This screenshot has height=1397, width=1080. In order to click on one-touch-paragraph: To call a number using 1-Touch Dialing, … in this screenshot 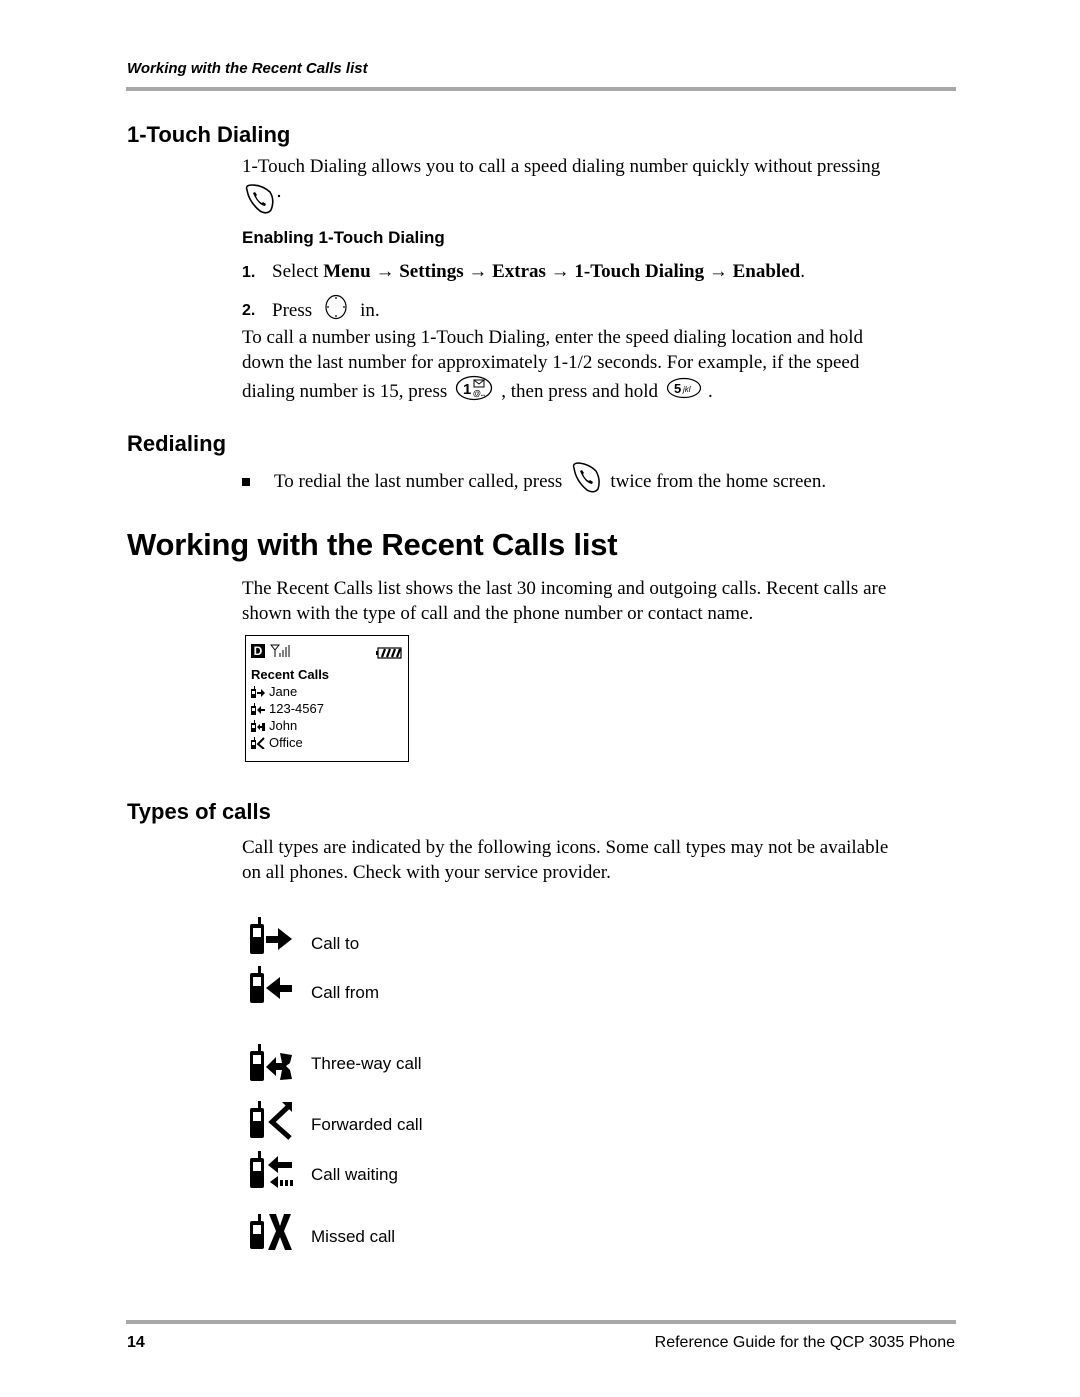, I will do `click(607, 366)`.